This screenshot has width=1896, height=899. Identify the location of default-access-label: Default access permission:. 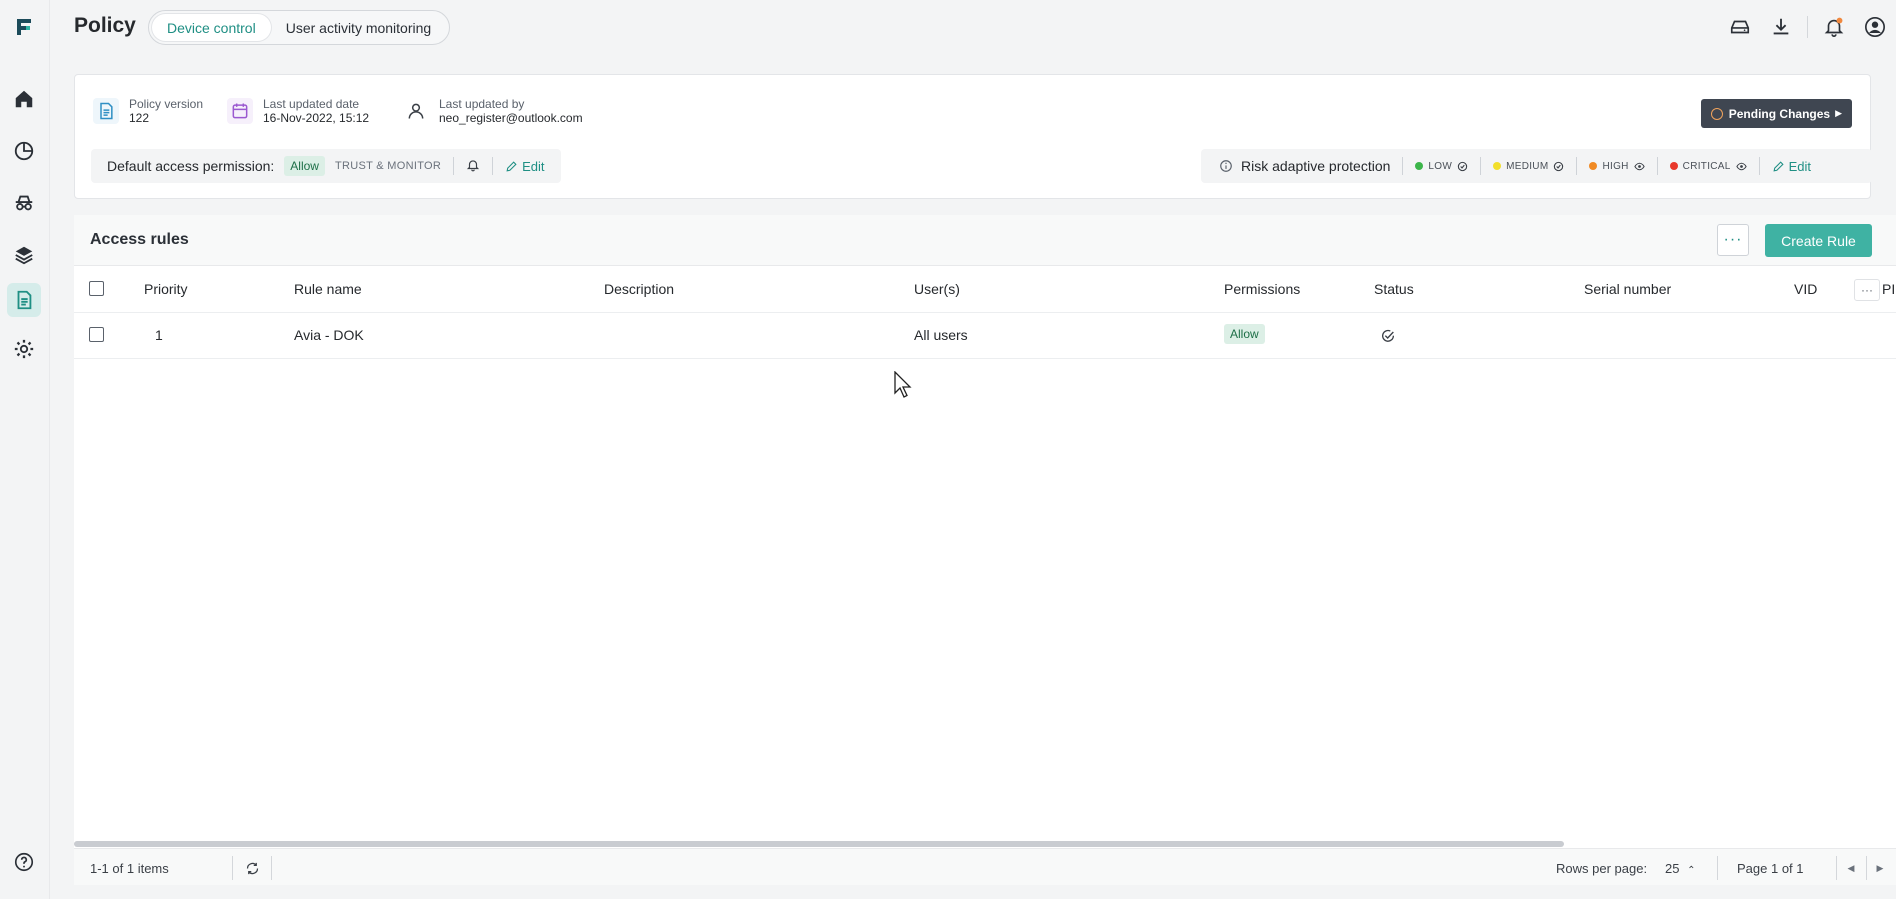
(191, 166).